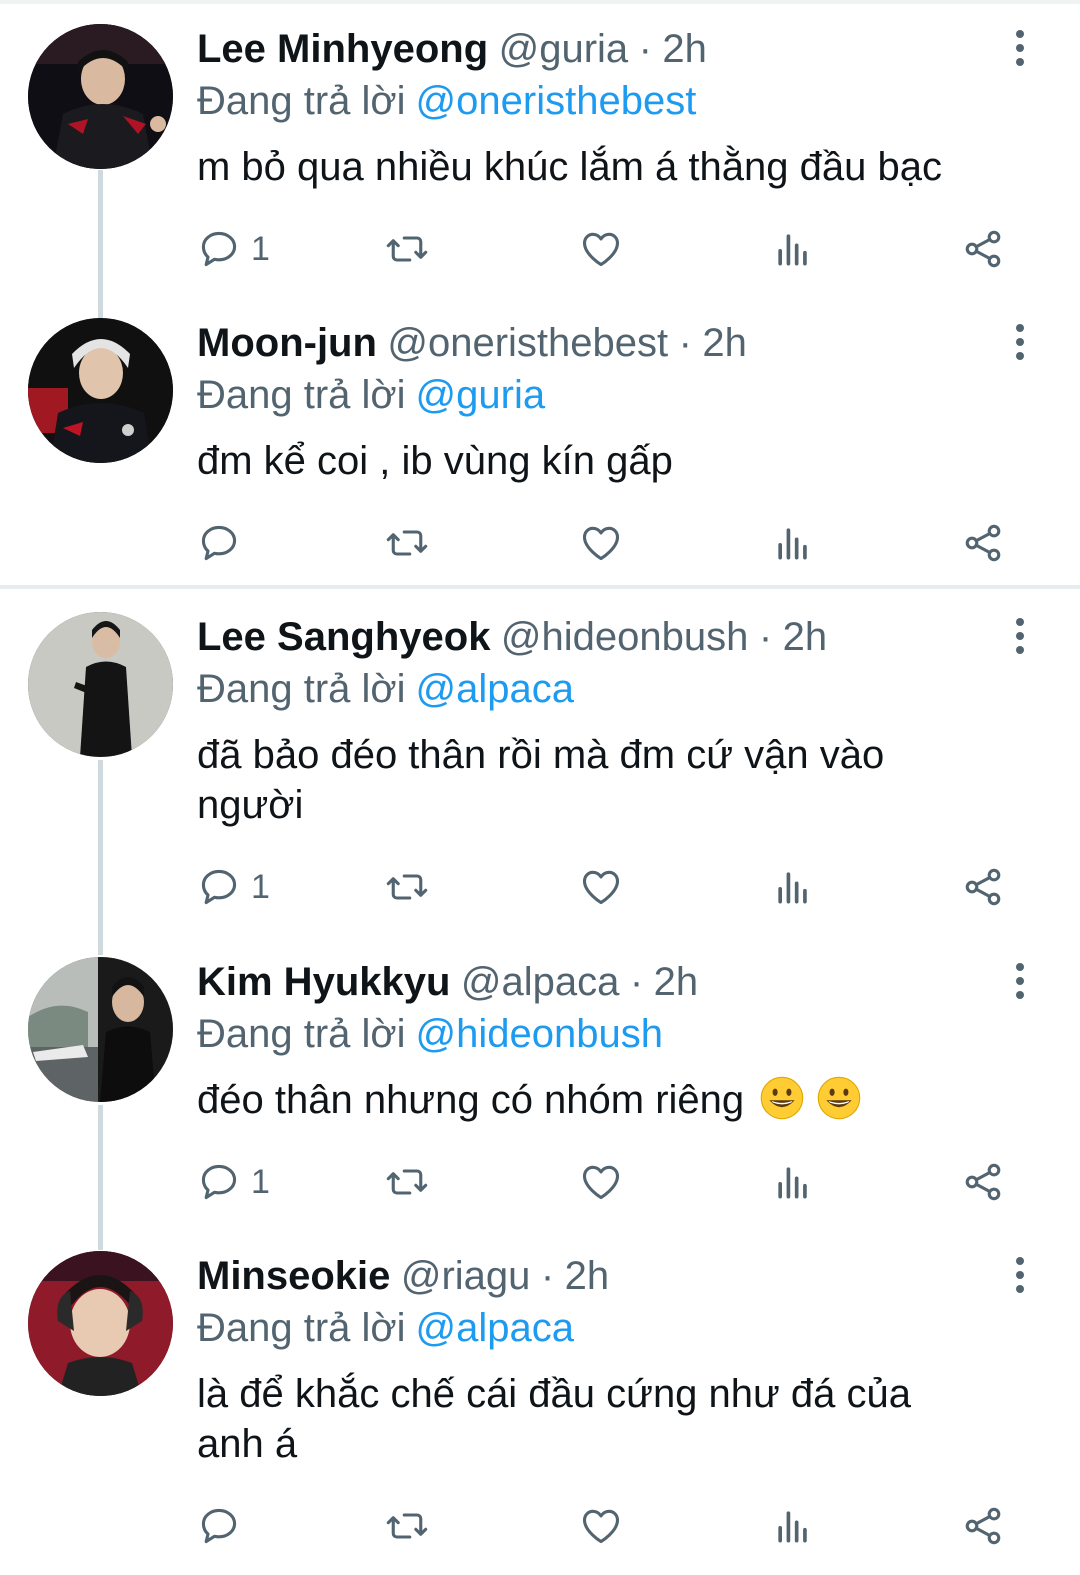  What do you see at coordinates (540, 2) in the screenshot?
I see `top-border` at bounding box center [540, 2].